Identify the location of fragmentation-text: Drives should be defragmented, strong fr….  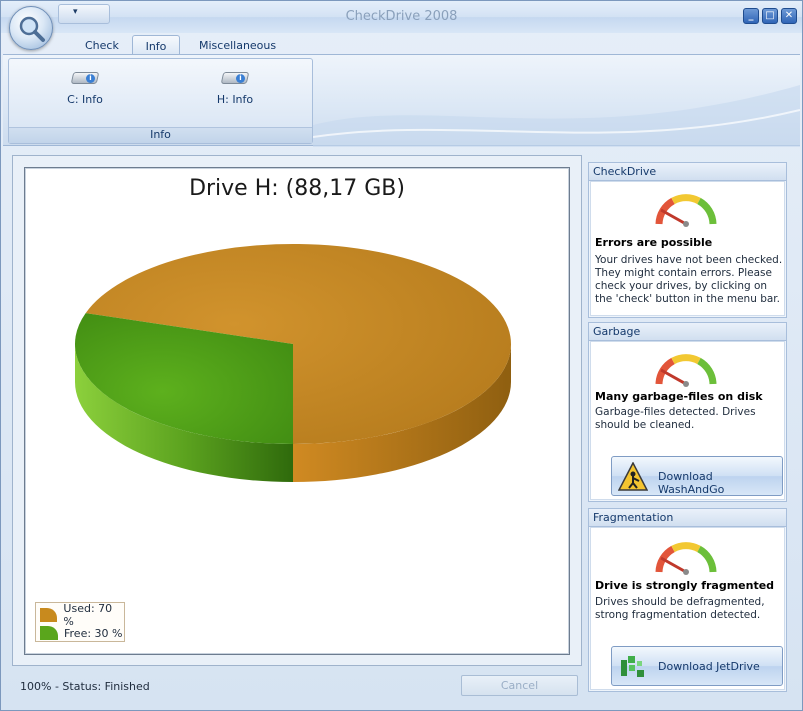
(680, 608).